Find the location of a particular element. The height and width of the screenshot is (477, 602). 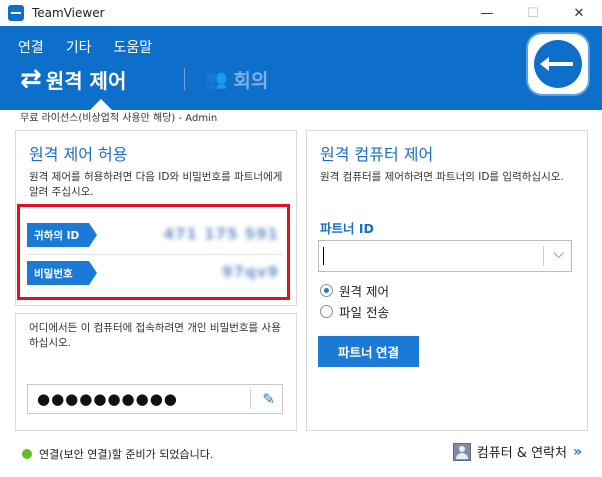

teamviewer-logo-icon is located at coordinates (16, 13).